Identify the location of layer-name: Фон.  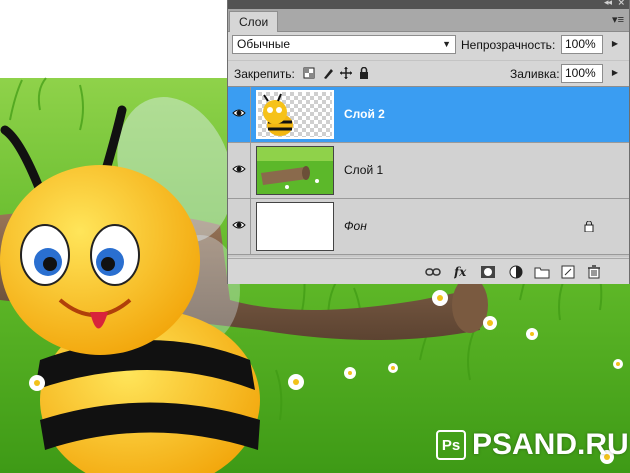
(355, 226).